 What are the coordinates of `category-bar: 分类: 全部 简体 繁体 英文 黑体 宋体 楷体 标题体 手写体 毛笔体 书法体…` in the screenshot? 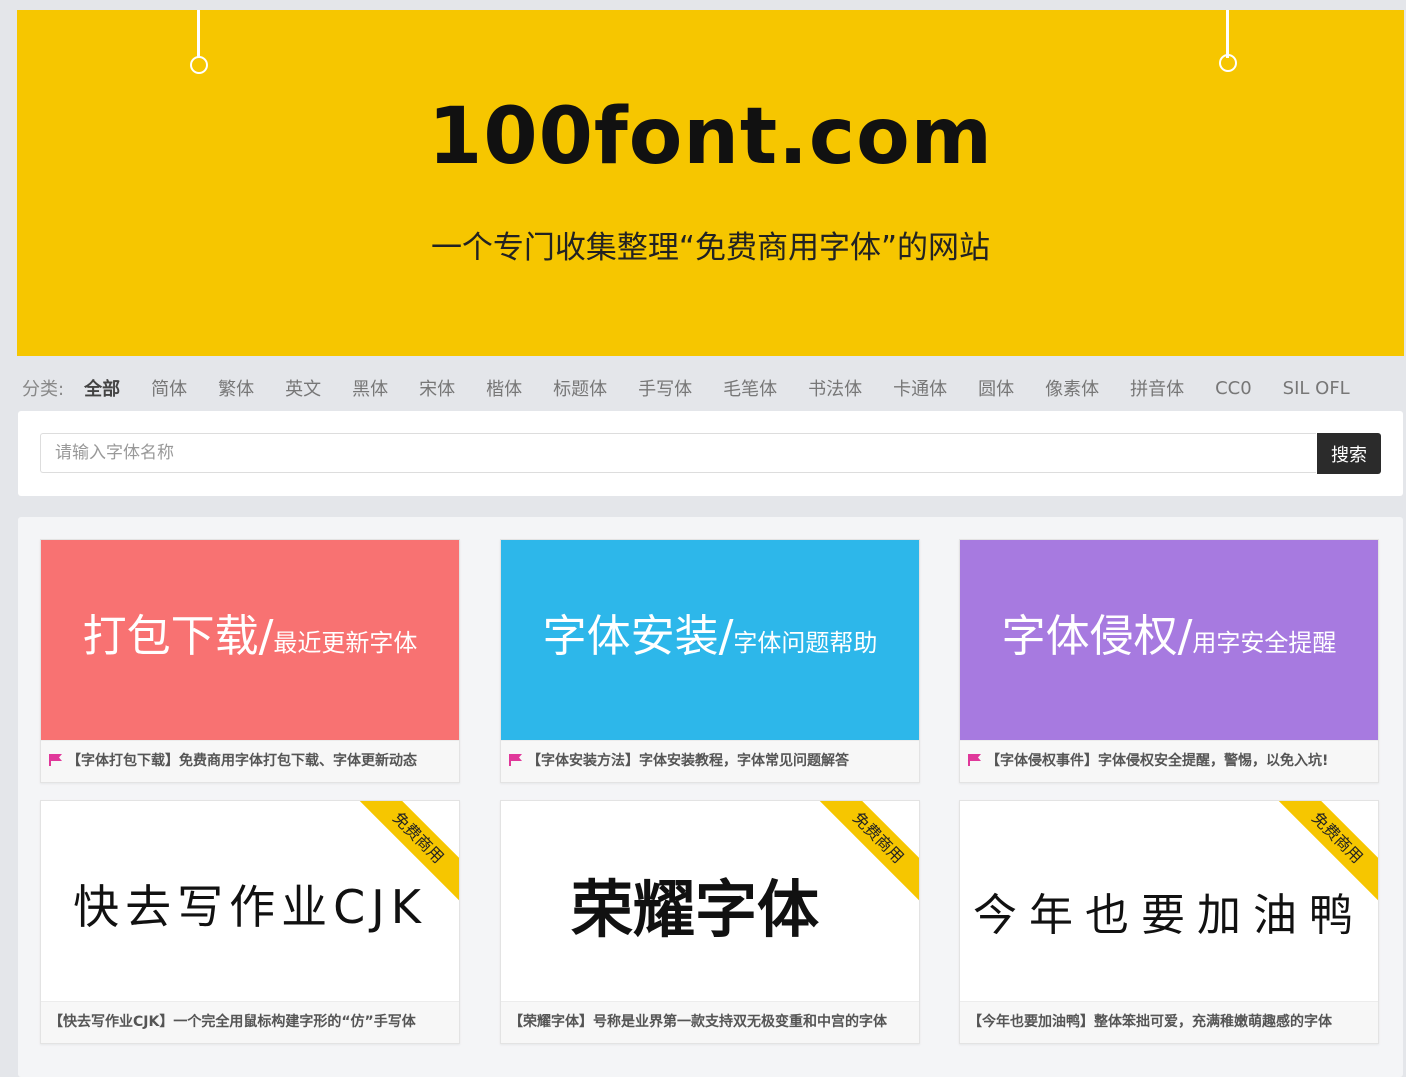 It's located at (707, 388).